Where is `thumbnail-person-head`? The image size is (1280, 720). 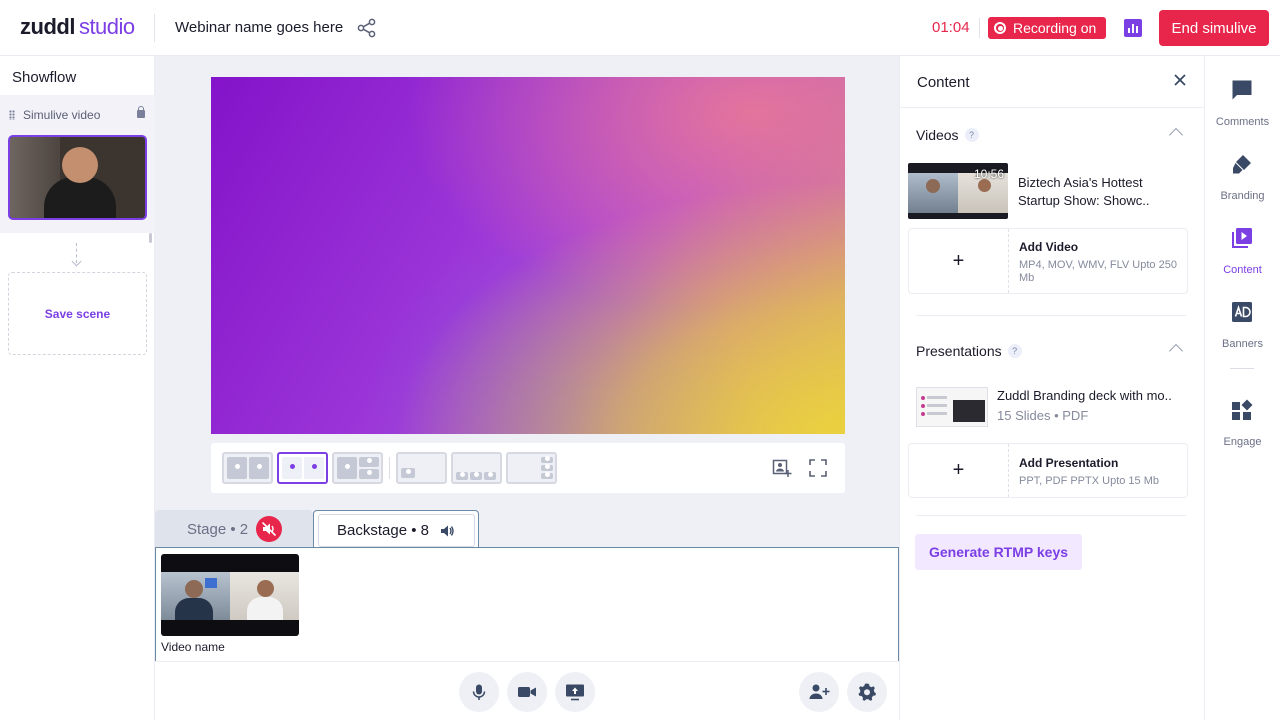
thumbnail-person-head is located at coordinates (265, 588).